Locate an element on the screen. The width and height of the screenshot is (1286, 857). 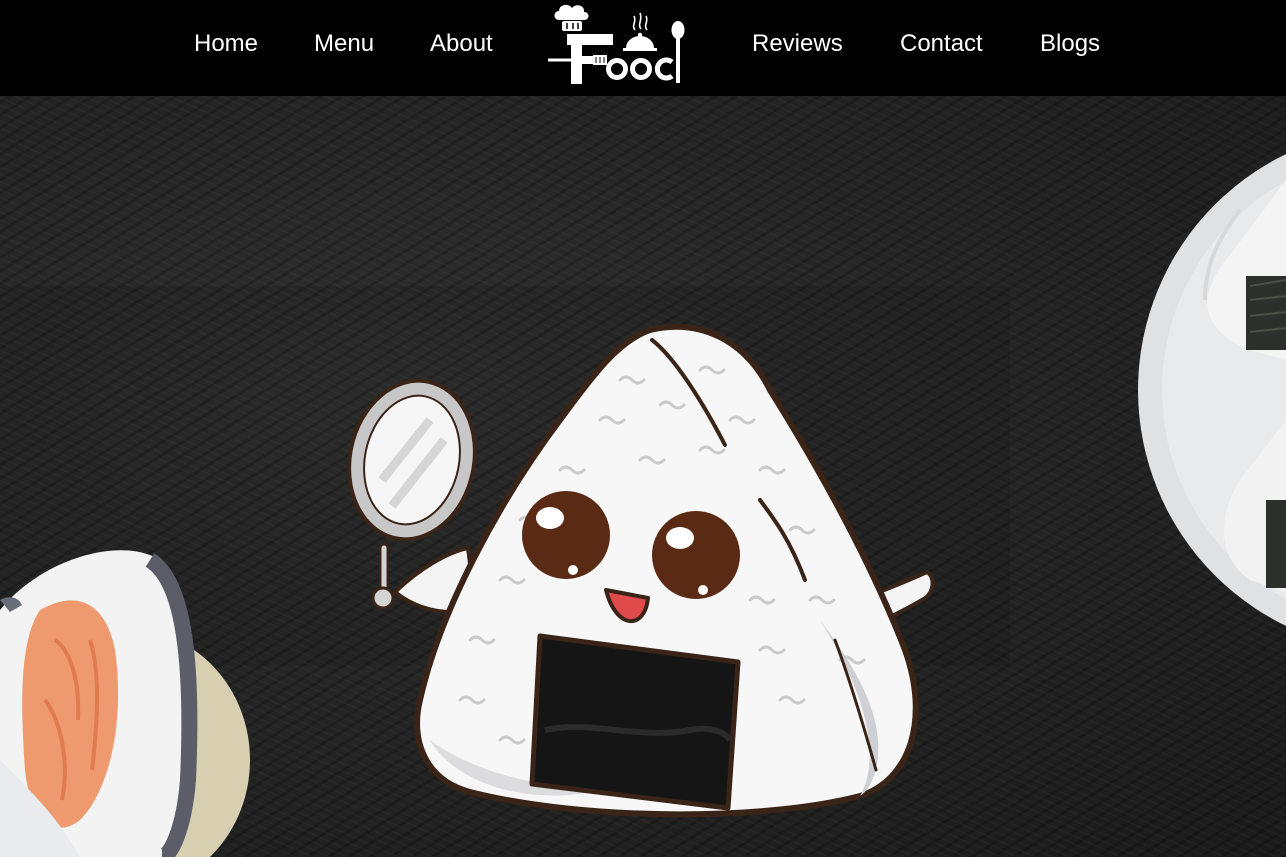
nori-seaweed is located at coordinates (635, 722).